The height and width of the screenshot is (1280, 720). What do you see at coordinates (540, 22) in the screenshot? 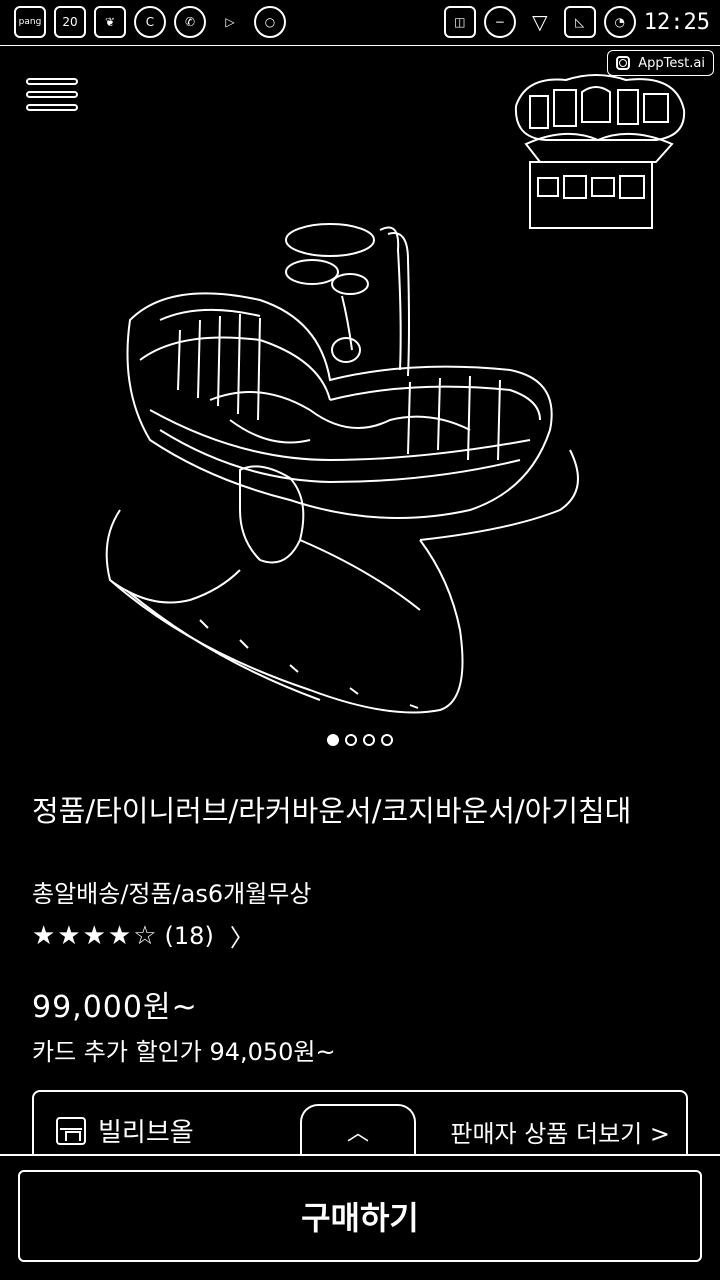
I see `wifi-icon: ▽` at bounding box center [540, 22].